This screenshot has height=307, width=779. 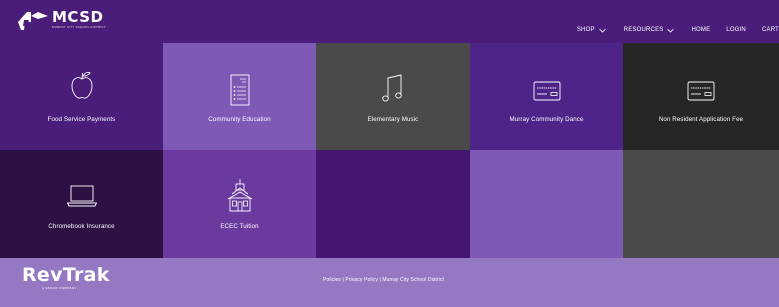 I want to click on nav-cart-label: CART, so click(x=770, y=30).